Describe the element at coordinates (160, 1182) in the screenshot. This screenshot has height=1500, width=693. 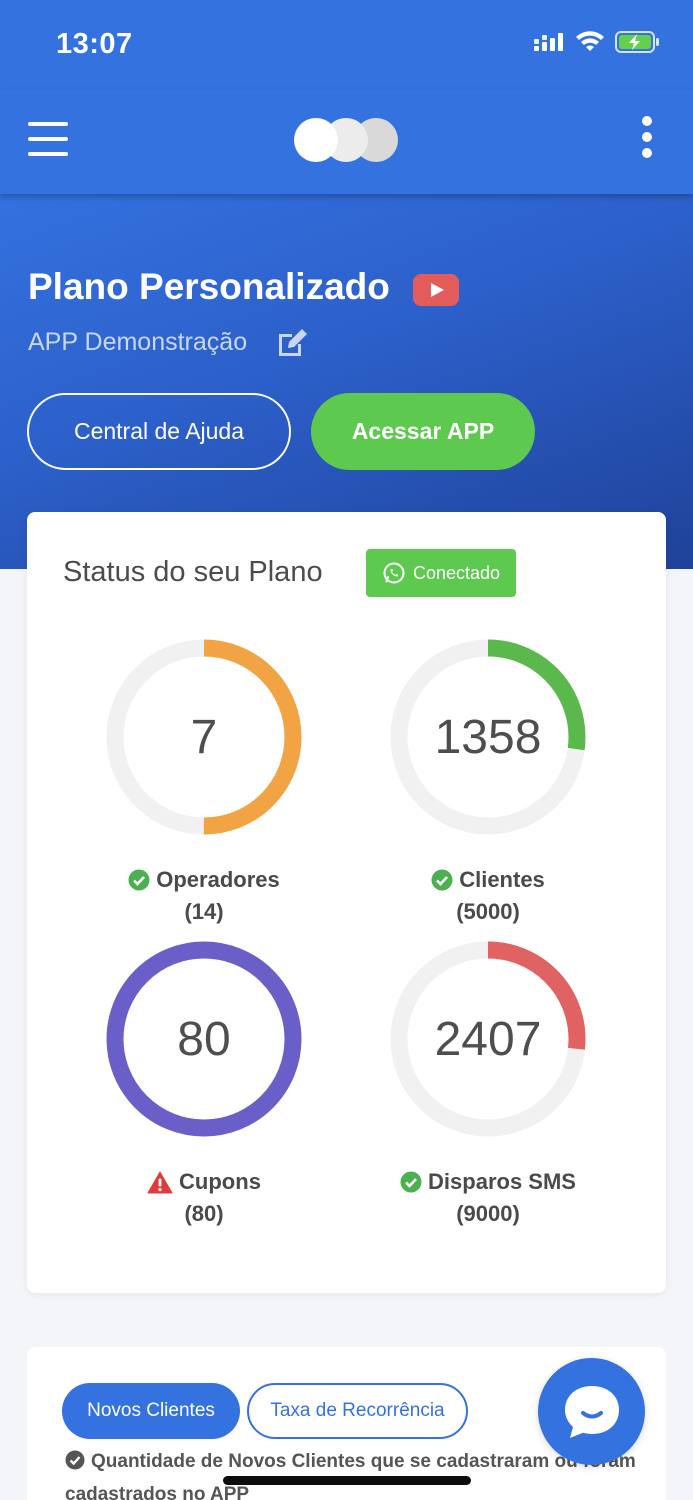
I see `warning-icon` at that location.